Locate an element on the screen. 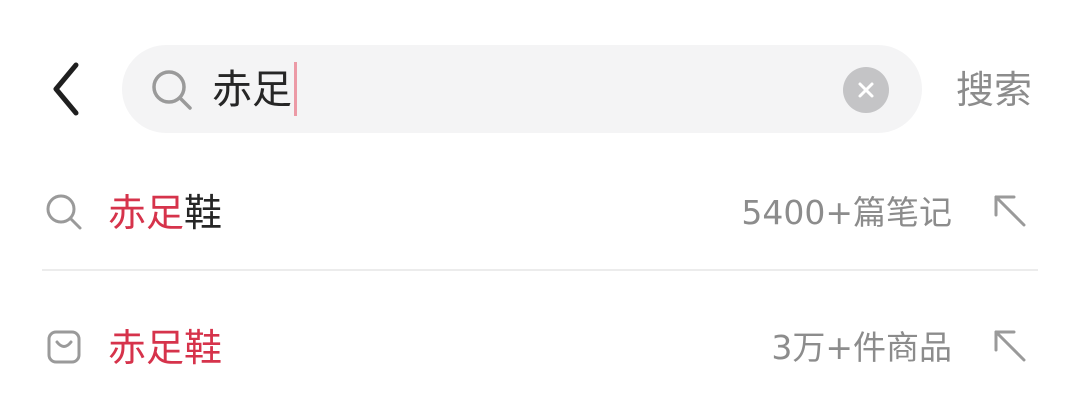 This screenshot has height=407, width=1080. suggestion-match-text: 赤足 is located at coordinates (146, 213).